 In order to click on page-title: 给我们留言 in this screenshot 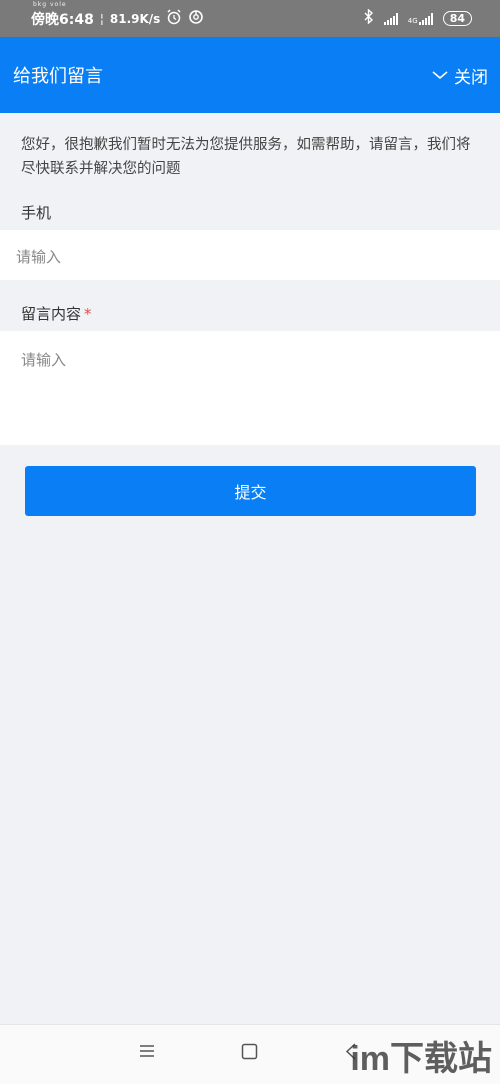, I will do `click(58, 76)`.